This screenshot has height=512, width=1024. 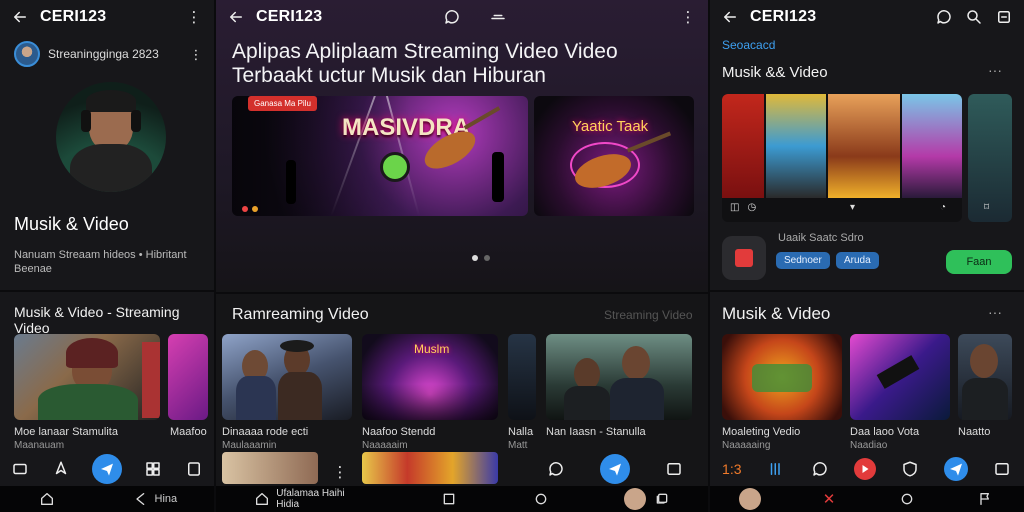 I want to click on video-subtitle: Naadiao, so click(x=869, y=445).